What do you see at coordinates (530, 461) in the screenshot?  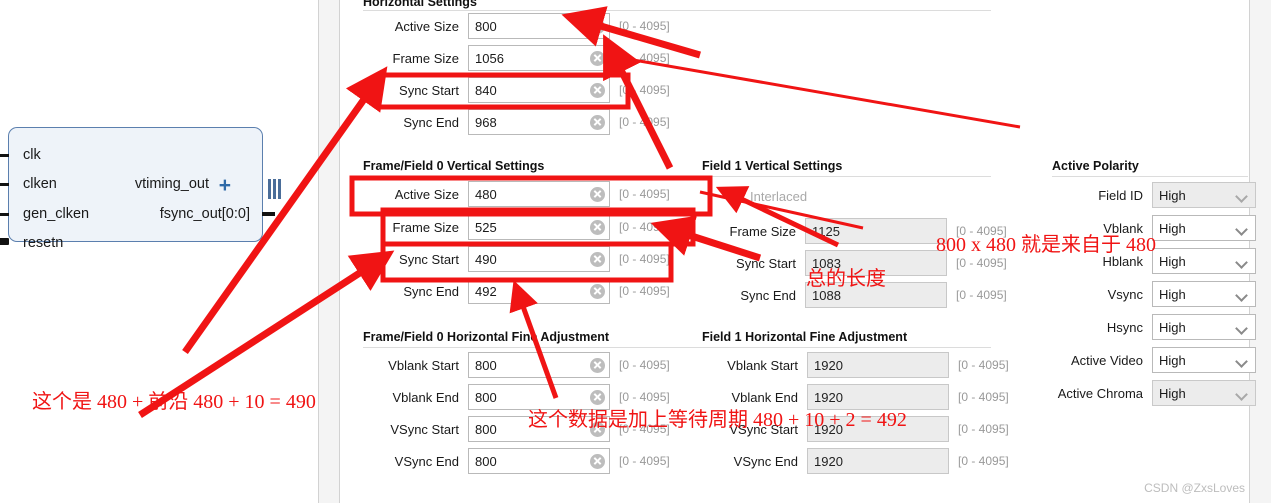 I see `input-hf0-vsync-end-field` at bounding box center [530, 461].